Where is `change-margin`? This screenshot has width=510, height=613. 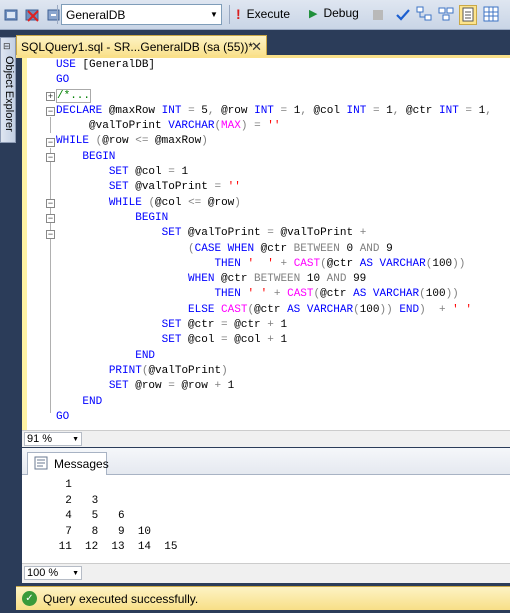
change-margin is located at coordinates (24, 244).